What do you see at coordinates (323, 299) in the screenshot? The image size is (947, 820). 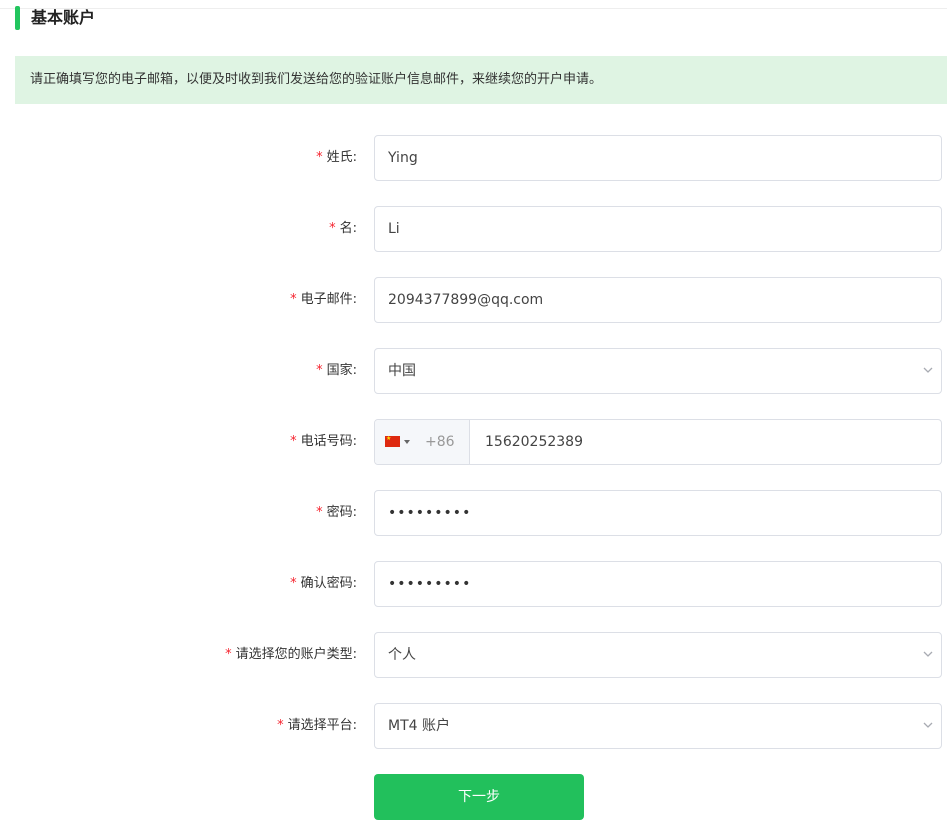 I see `email-label: * 电子邮件:` at bounding box center [323, 299].